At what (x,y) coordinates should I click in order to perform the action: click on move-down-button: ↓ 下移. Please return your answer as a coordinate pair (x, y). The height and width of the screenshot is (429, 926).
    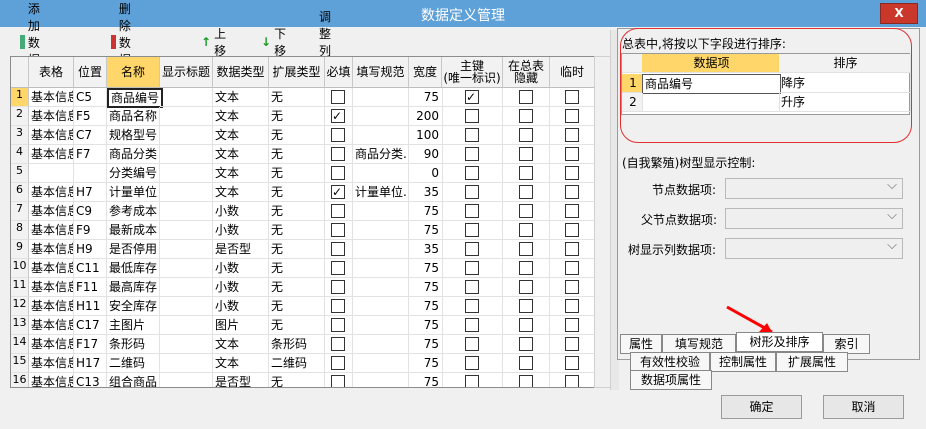
    Looking at the image, I should click on (273, 42).